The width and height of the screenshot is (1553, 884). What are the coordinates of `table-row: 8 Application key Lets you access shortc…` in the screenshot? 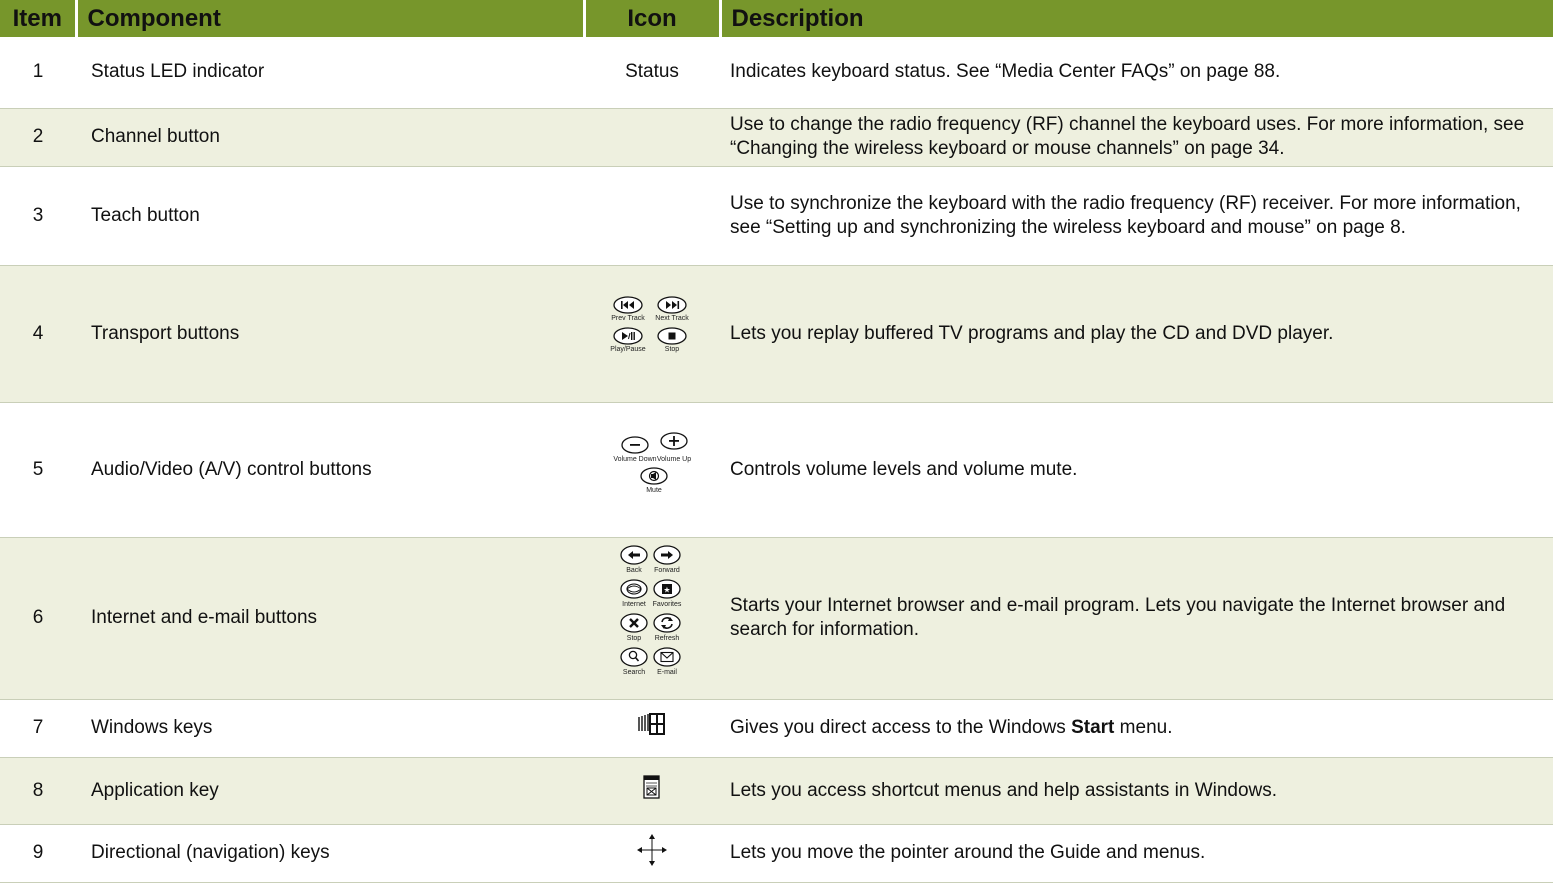 It's located at (776, 791).